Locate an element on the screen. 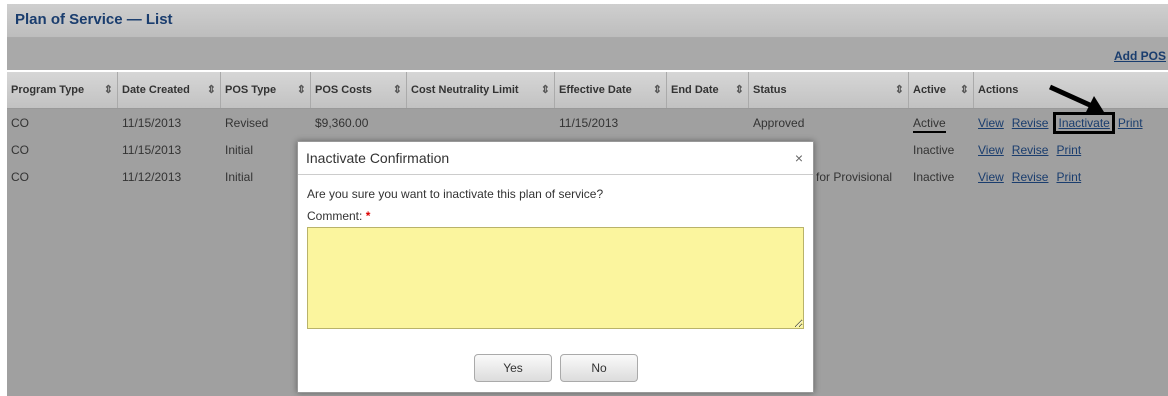 The width and height of the screenshot is (1168, 396). annotation-arrow-icon is located at coordinates (1076, 98).